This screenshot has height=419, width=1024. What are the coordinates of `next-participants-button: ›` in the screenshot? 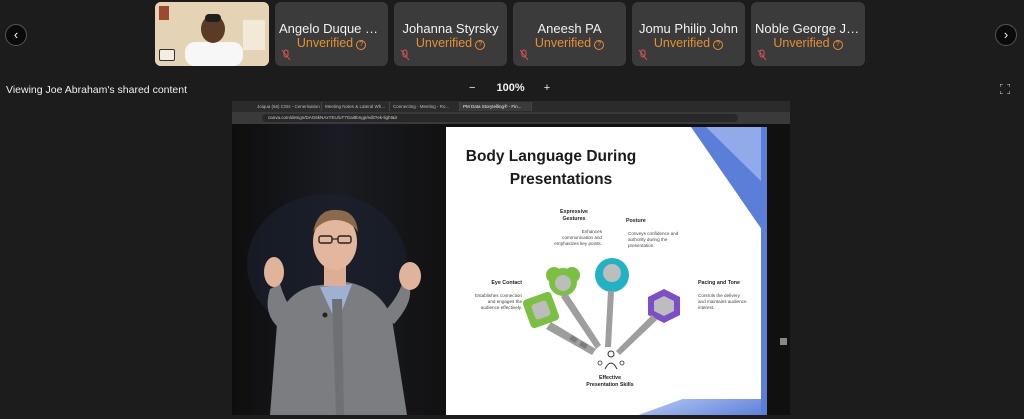 It's located at (1006, 35).